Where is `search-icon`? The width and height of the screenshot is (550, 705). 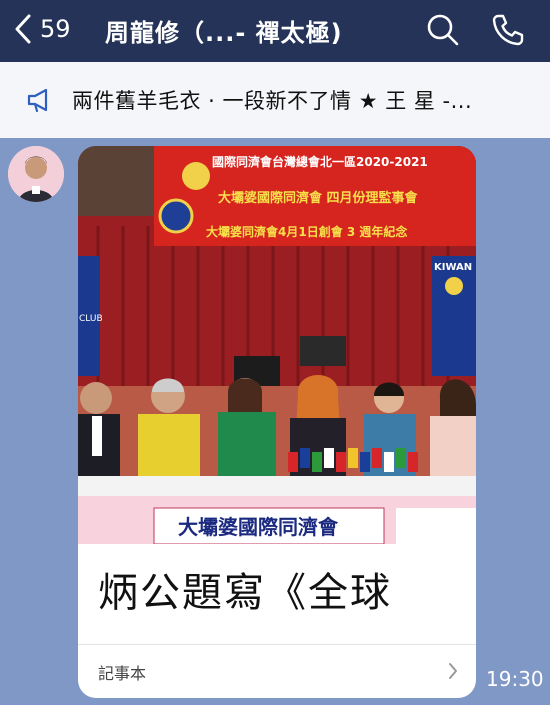 search-icon is located at coordinates (443, 30).